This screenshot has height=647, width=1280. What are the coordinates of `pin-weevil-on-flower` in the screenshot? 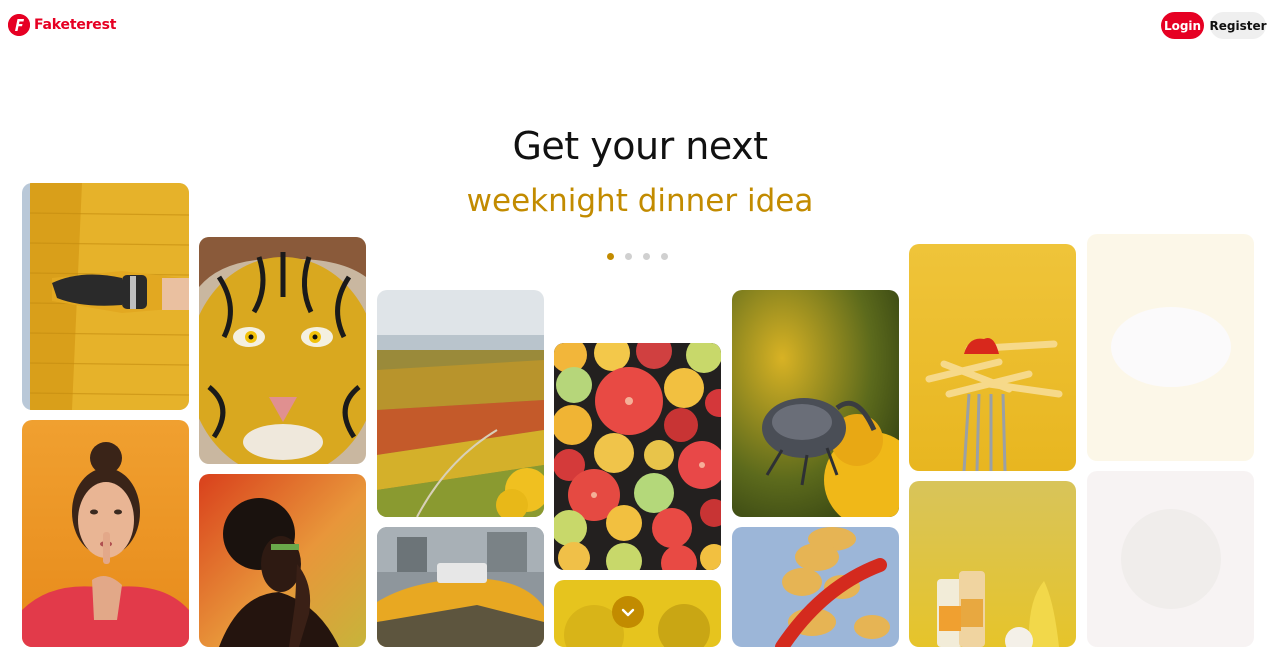 It's located at (815, 403).